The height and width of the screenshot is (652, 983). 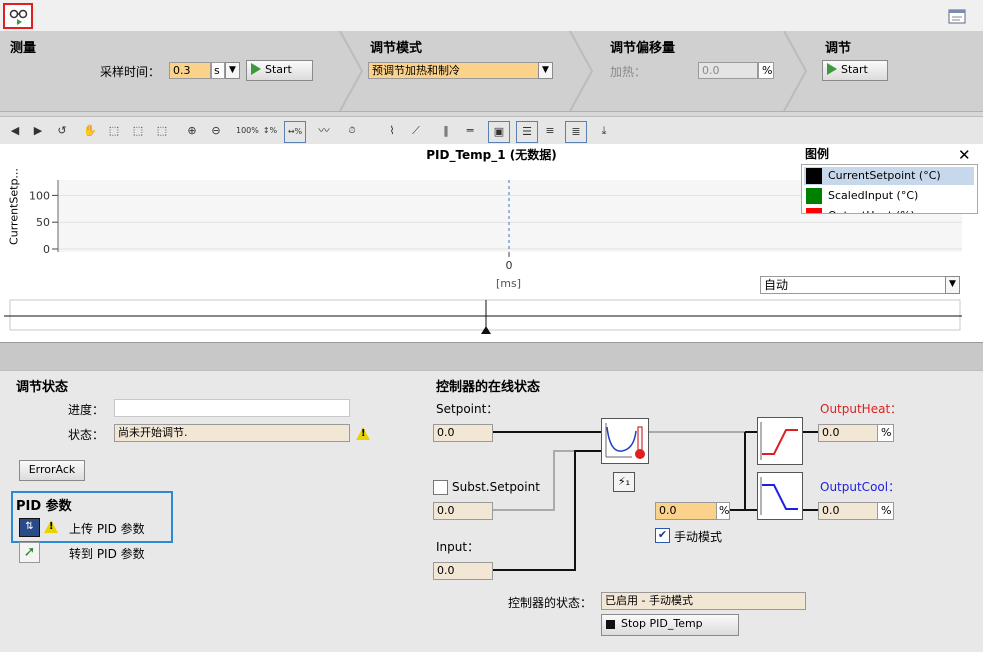 I want to click on back-icon: ◀, so click(x=15, y=131).